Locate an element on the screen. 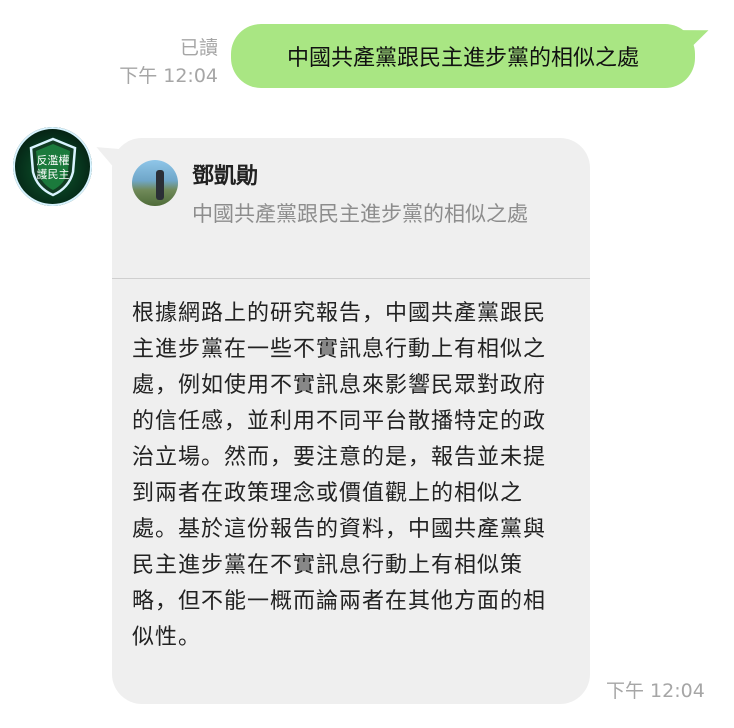 The image size is (734, 728). svg-text: 反濫權 is located at coordinates (52, 160).